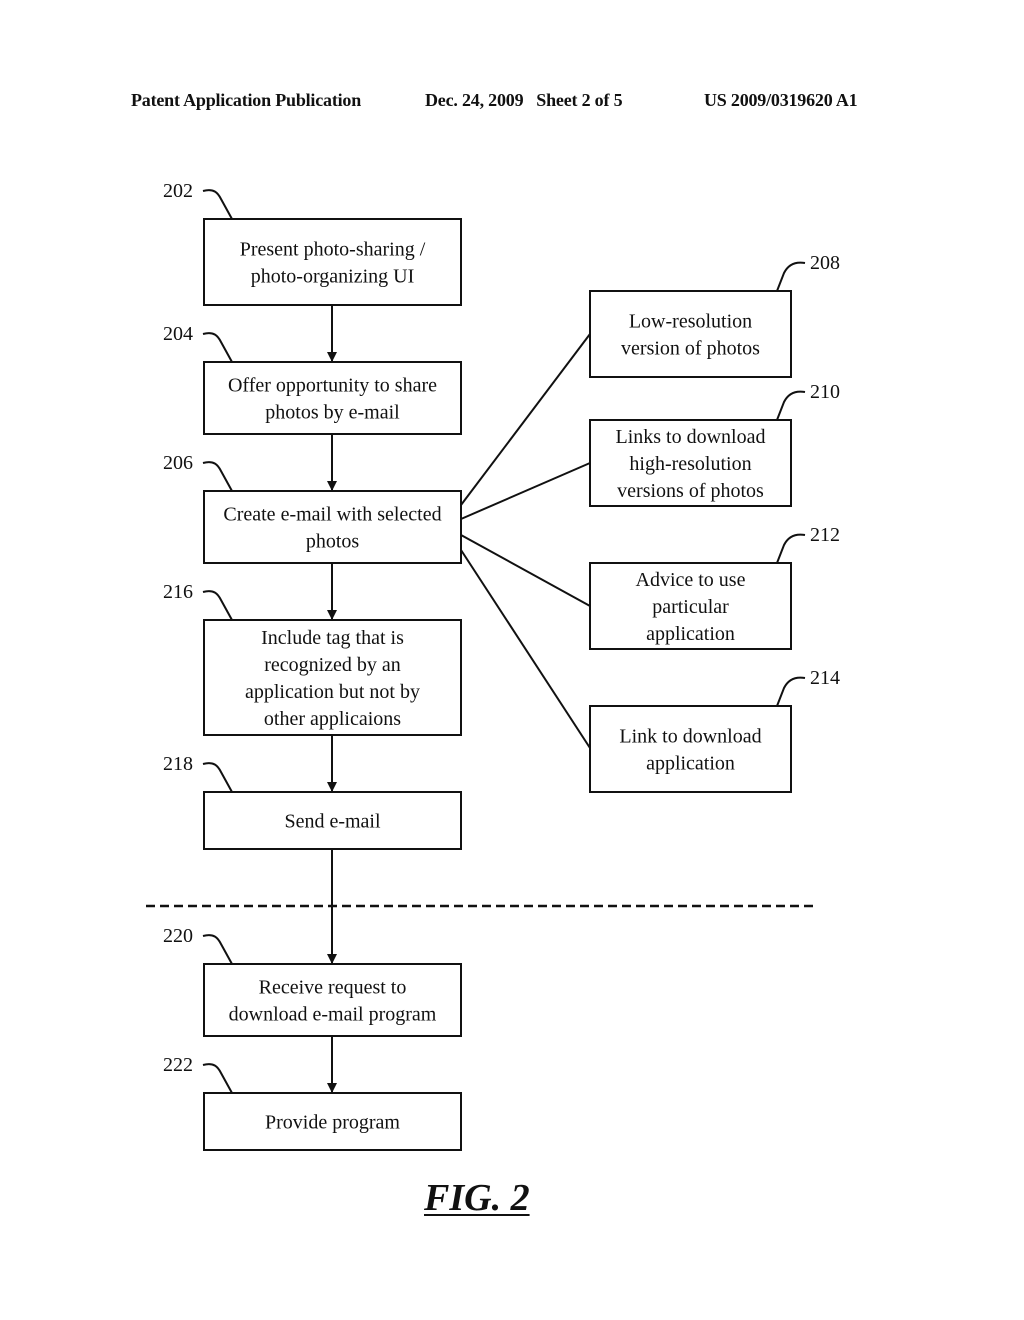  I want to click on step-box-204-ref-numeral: 204, so click(178, 334).